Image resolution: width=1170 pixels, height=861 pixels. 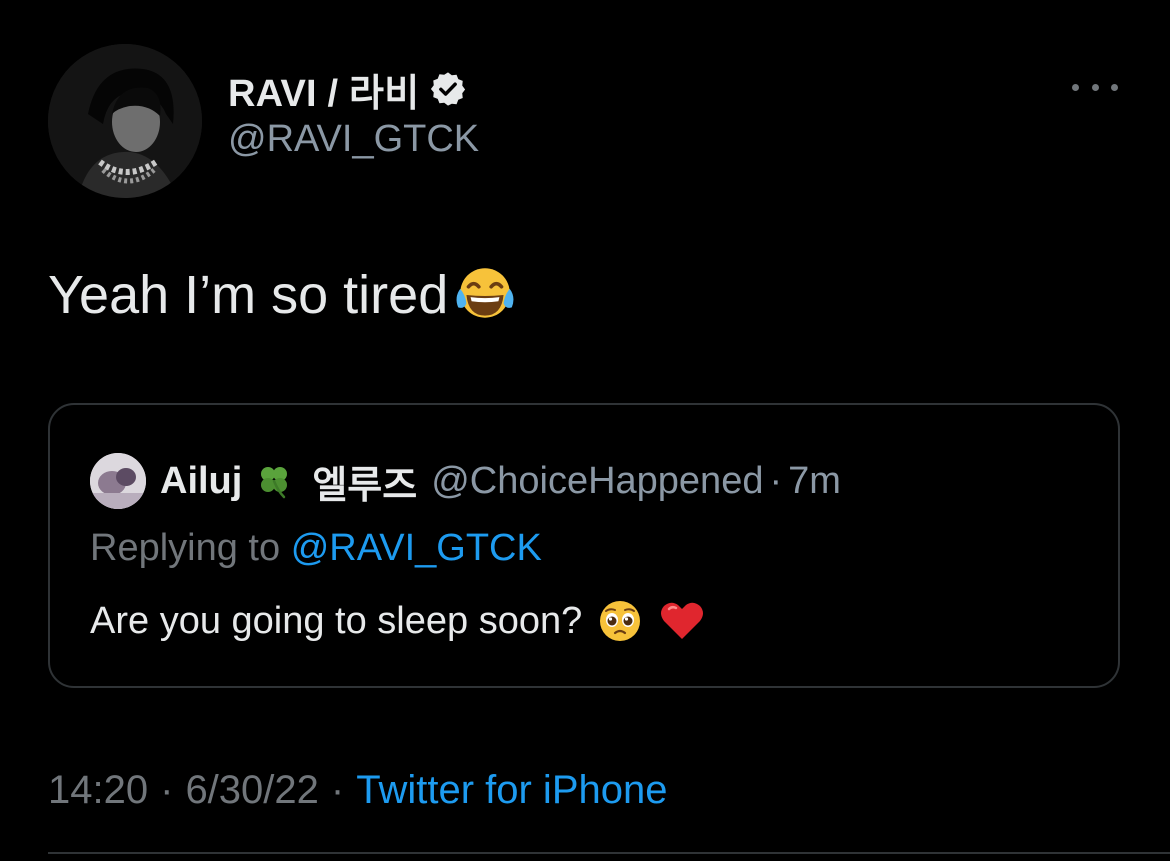 I want to click on tweet-time: 14:20, so click(x=98, y=790).